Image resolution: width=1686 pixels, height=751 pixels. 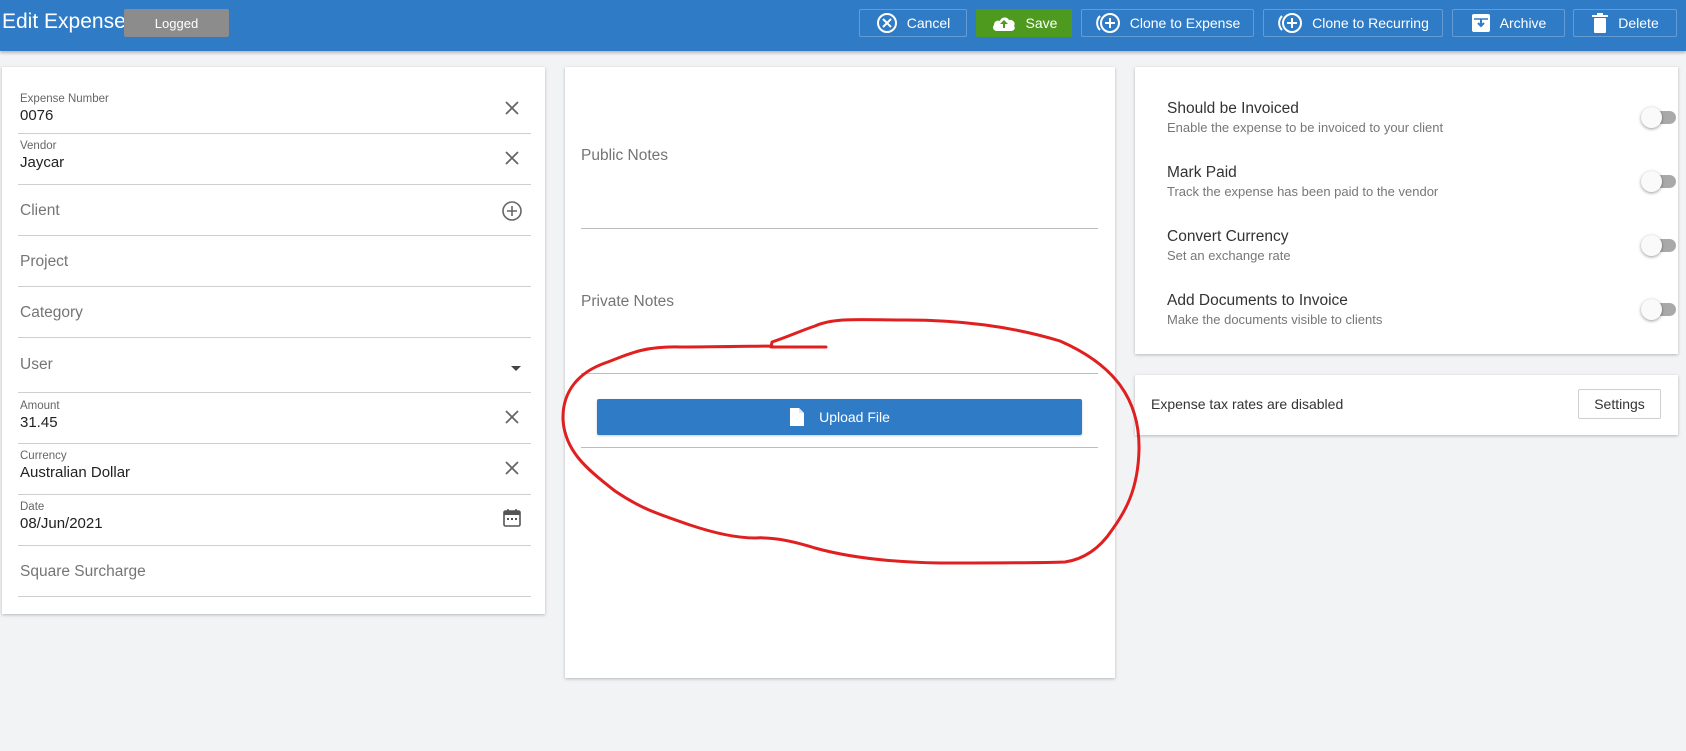 What do you see at coordinates (274, 210) in the screenshot?
I see `client-field: Client` at bounding box center [274, 210].